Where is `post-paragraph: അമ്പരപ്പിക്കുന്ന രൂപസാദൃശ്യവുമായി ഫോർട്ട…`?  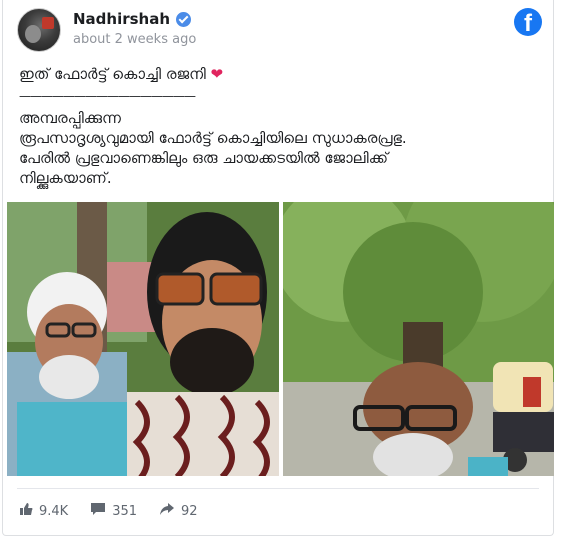 post-paragraph: അമ്പരപ്പിക്കുന്ന രൂപസാദൃശ്യവുമായി ഫോർട്ട… is located at coordinates (213, 148).